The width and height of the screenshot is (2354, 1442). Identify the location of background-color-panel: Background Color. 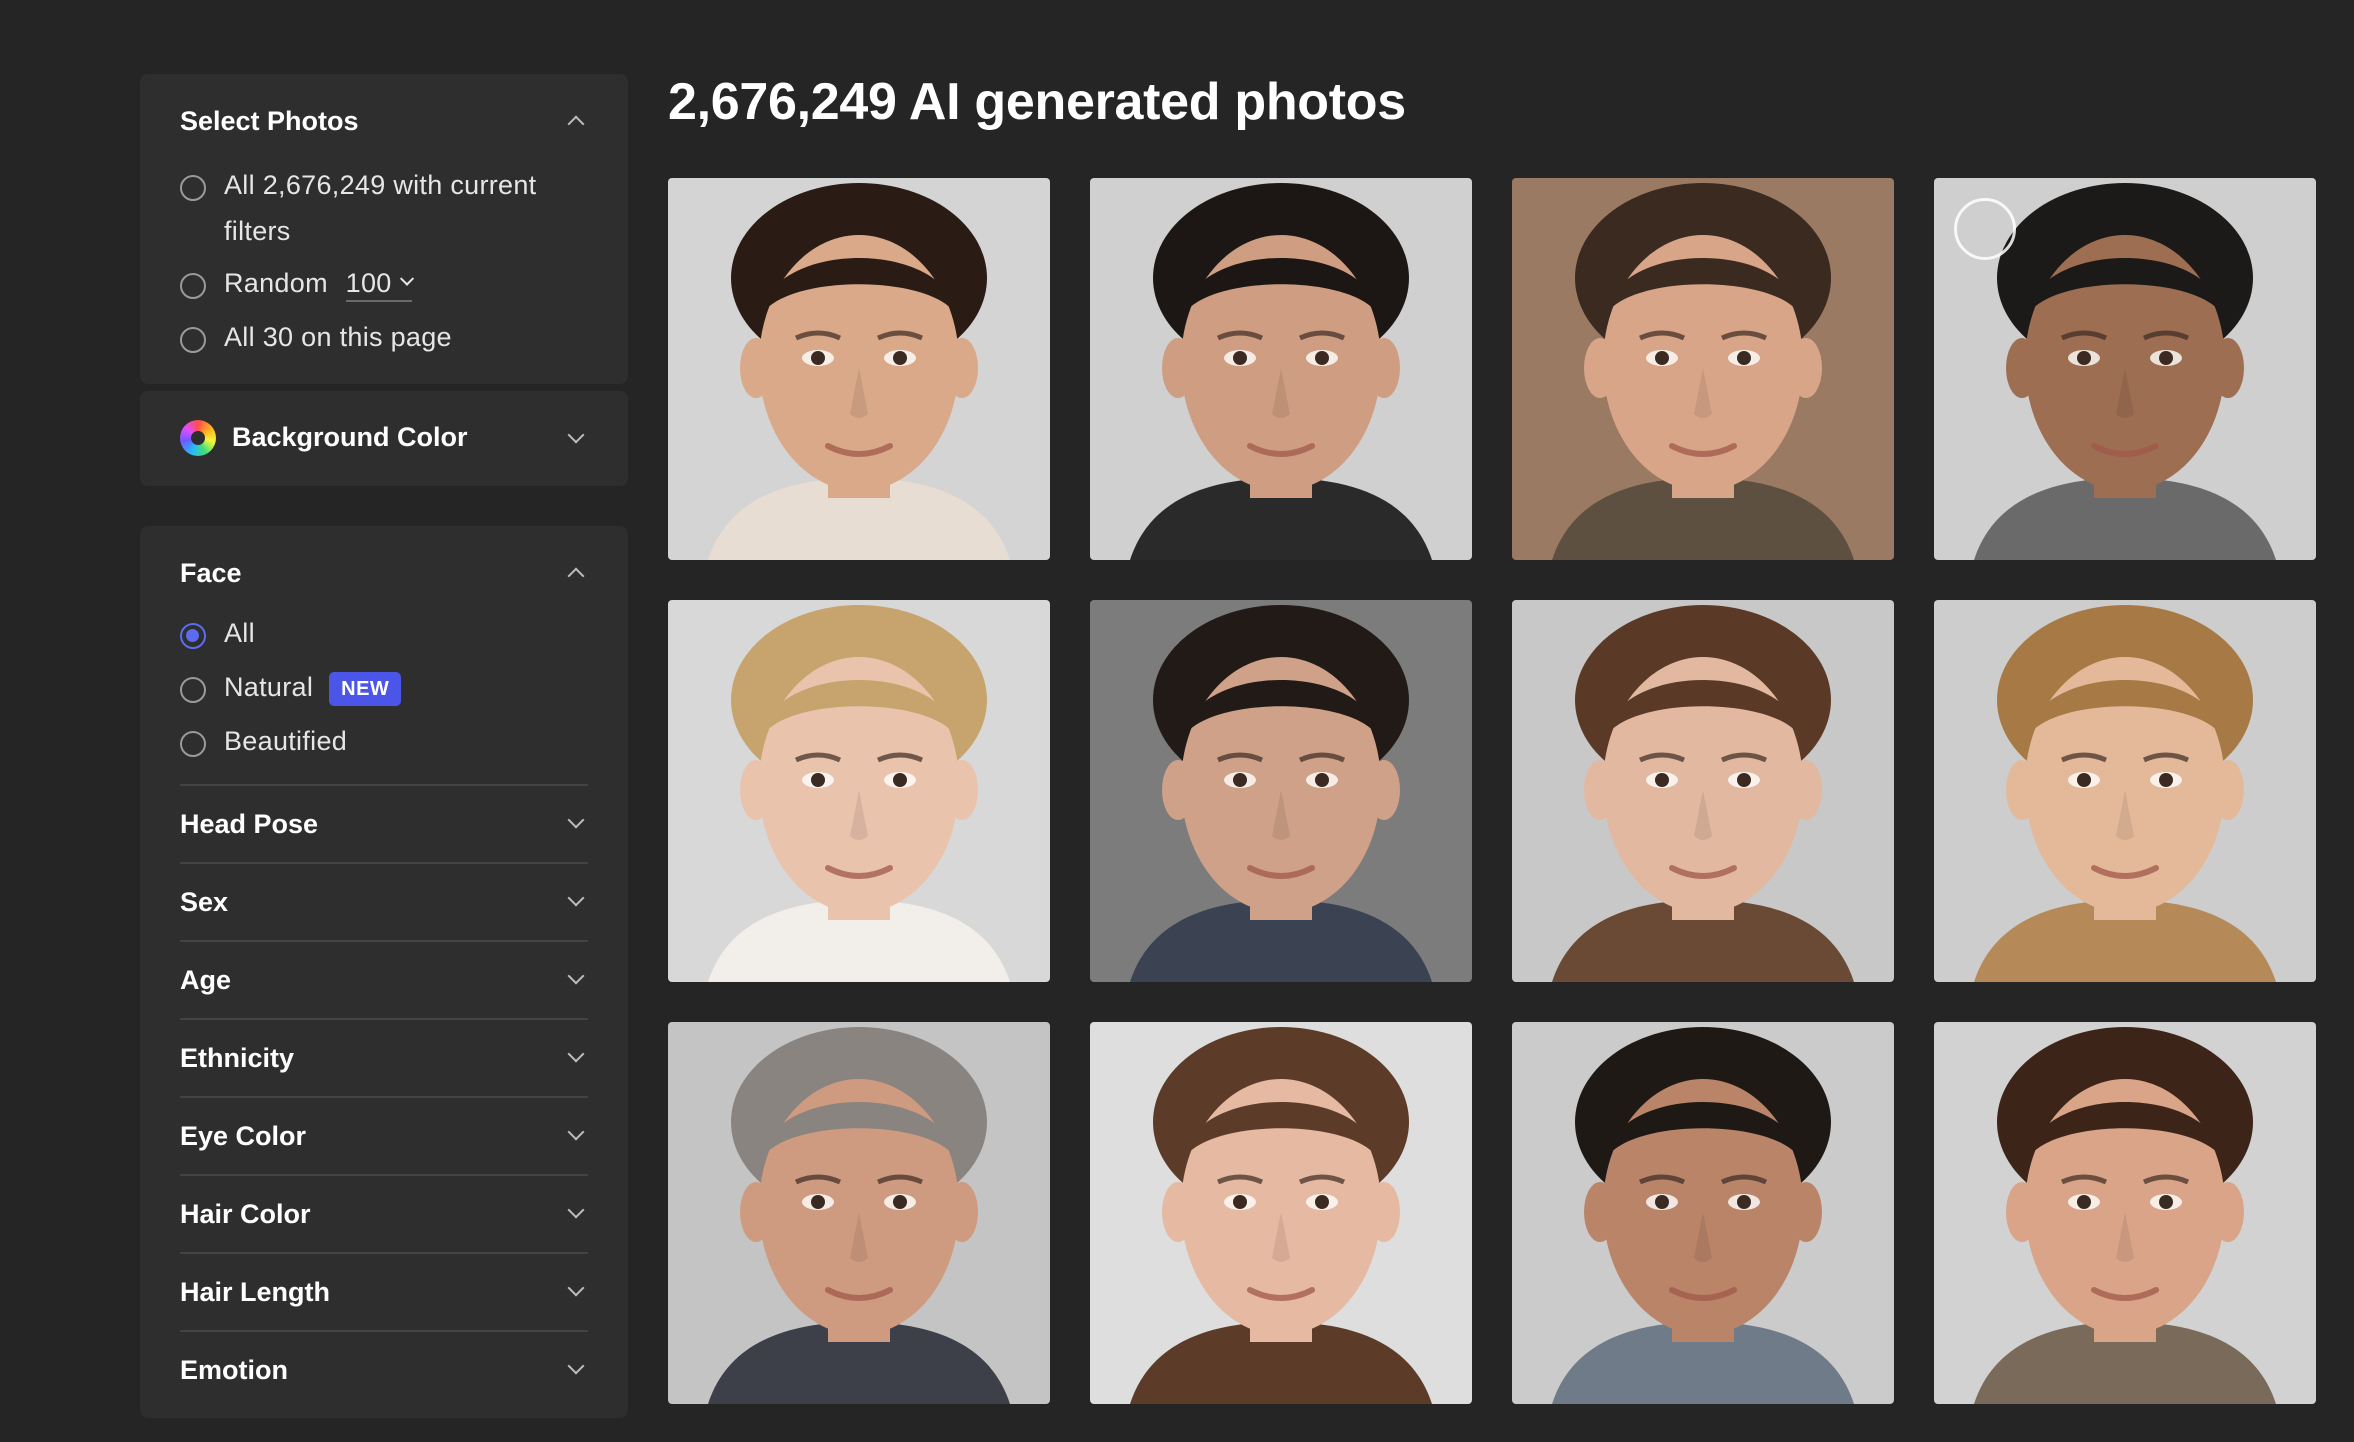
(384, 438).